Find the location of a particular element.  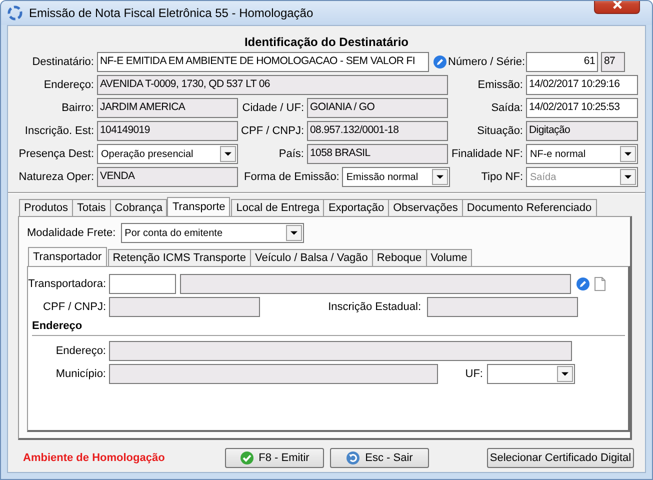

document-icon is located at coordinates (600, 284).